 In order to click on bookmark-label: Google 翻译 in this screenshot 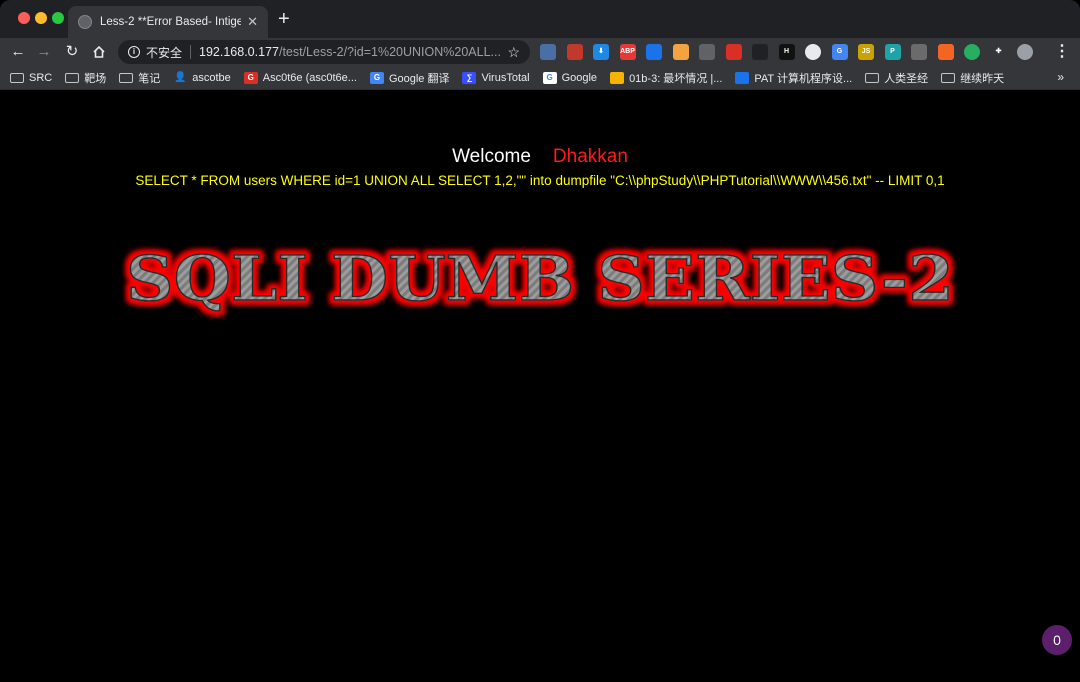, I will do `click(419, 78)`.